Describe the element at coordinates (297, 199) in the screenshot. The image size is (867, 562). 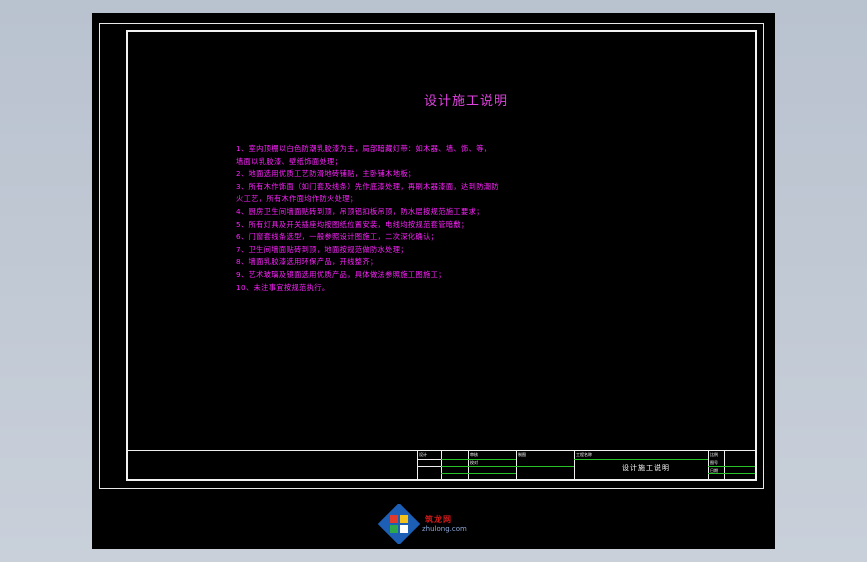
I see `note-line: 火工艺，所有木作面均作防火处理；` at that location.